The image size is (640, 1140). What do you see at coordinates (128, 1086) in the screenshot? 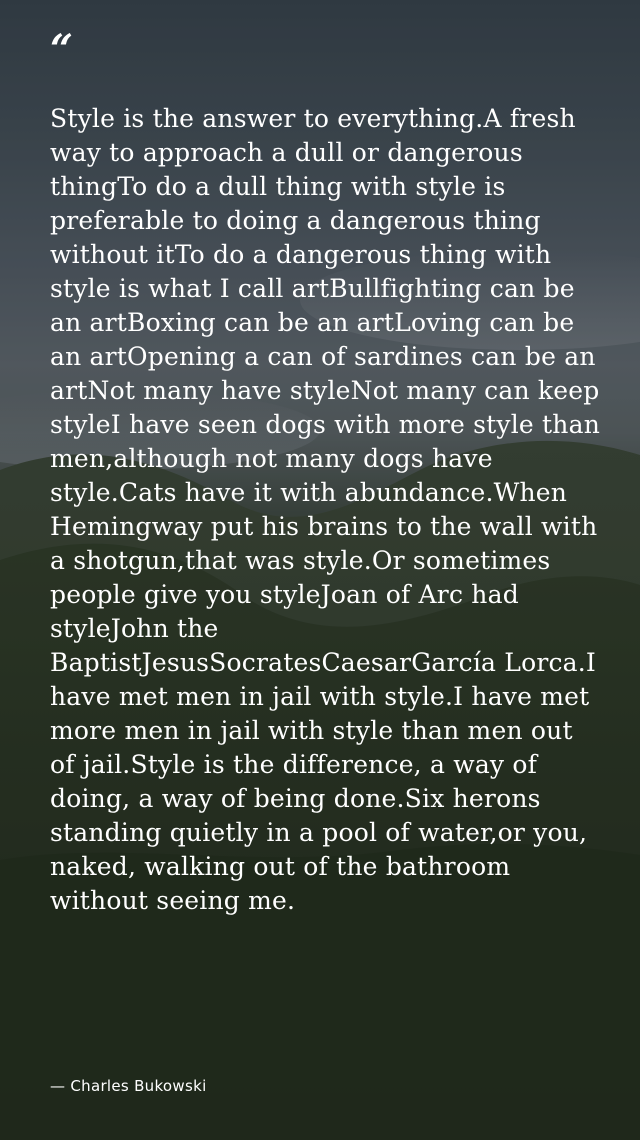
I see `quote-author: — Charles Bukowski` at bounding box center [128, 1086].